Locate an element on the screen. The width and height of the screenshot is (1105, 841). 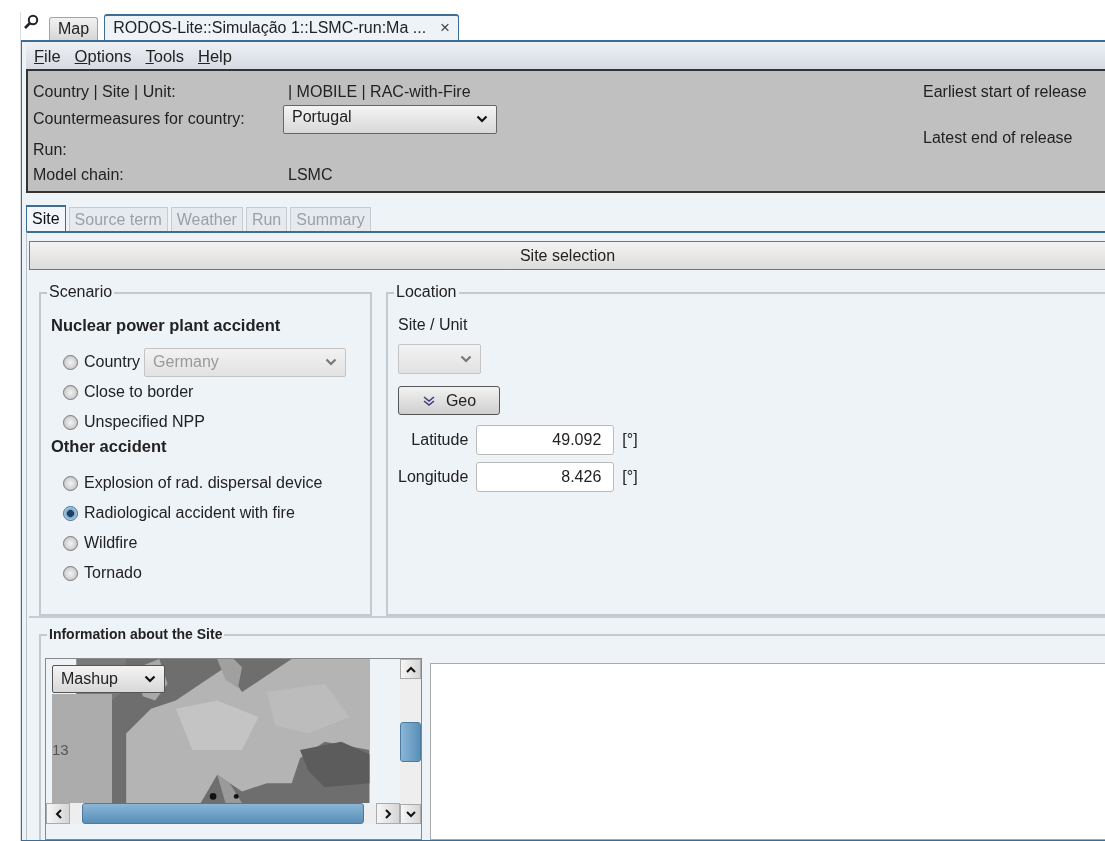
chevron-icon is located at coordinates (428, 400).